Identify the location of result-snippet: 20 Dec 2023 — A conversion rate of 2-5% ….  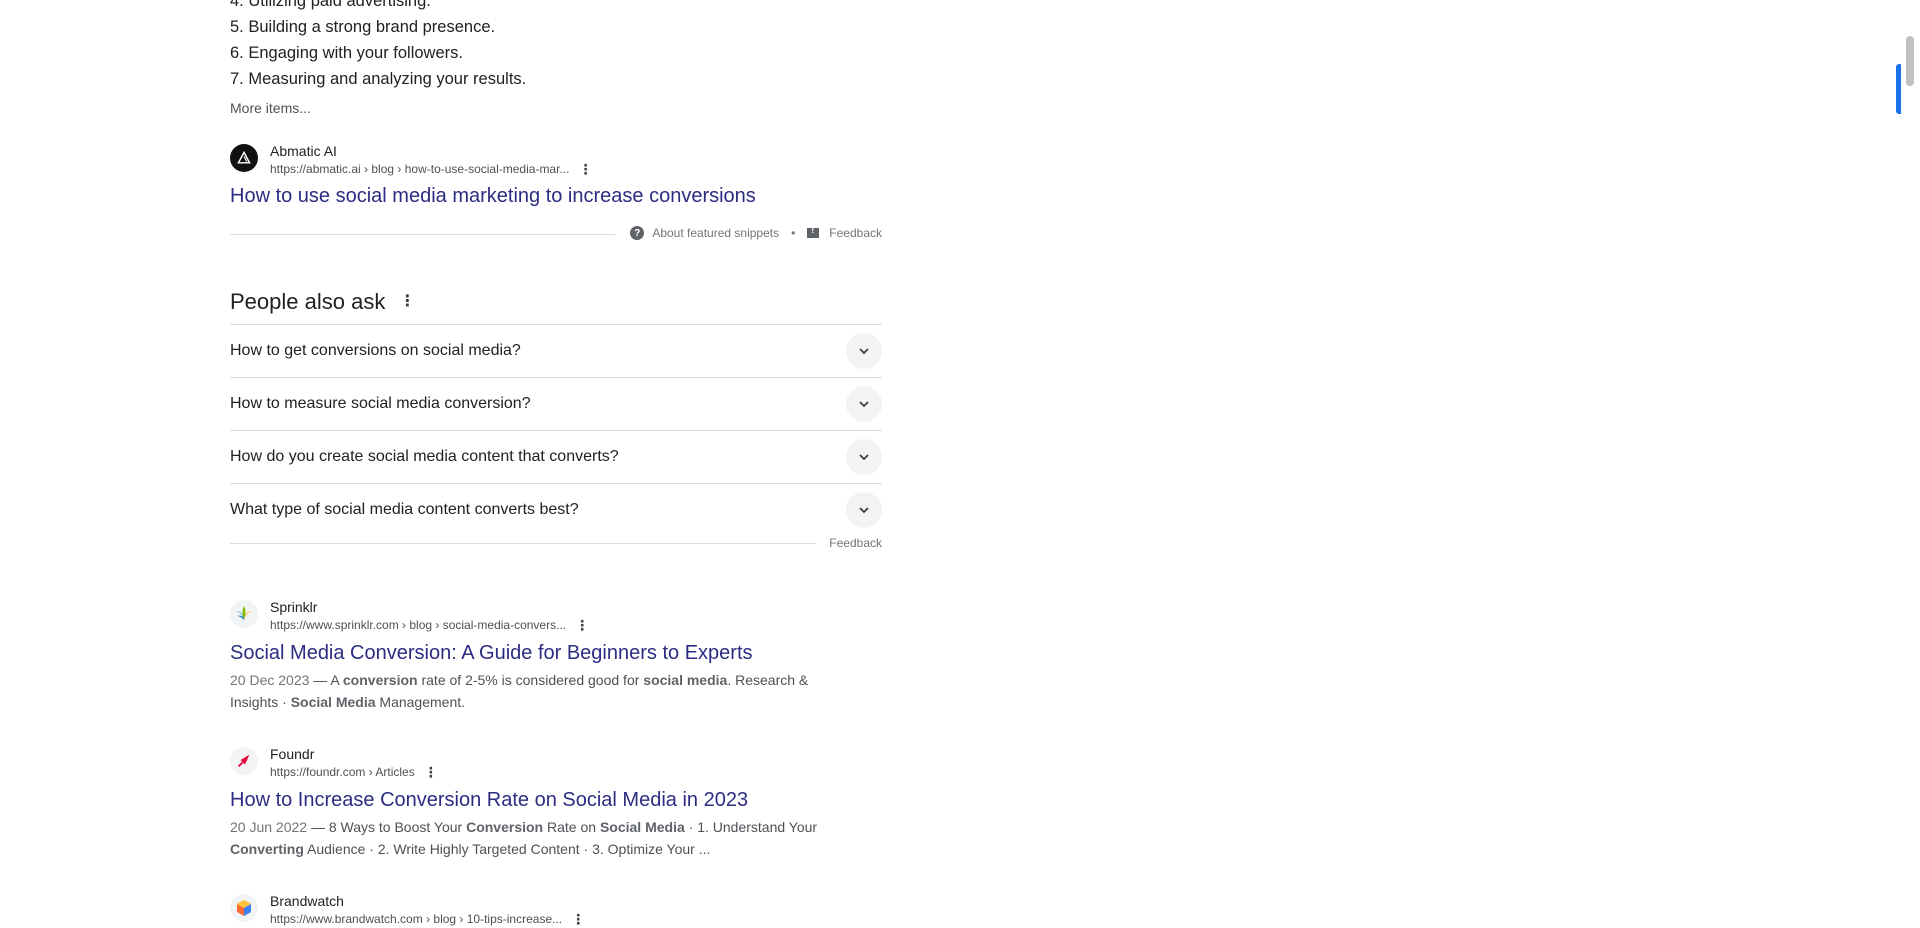
(525, 691).